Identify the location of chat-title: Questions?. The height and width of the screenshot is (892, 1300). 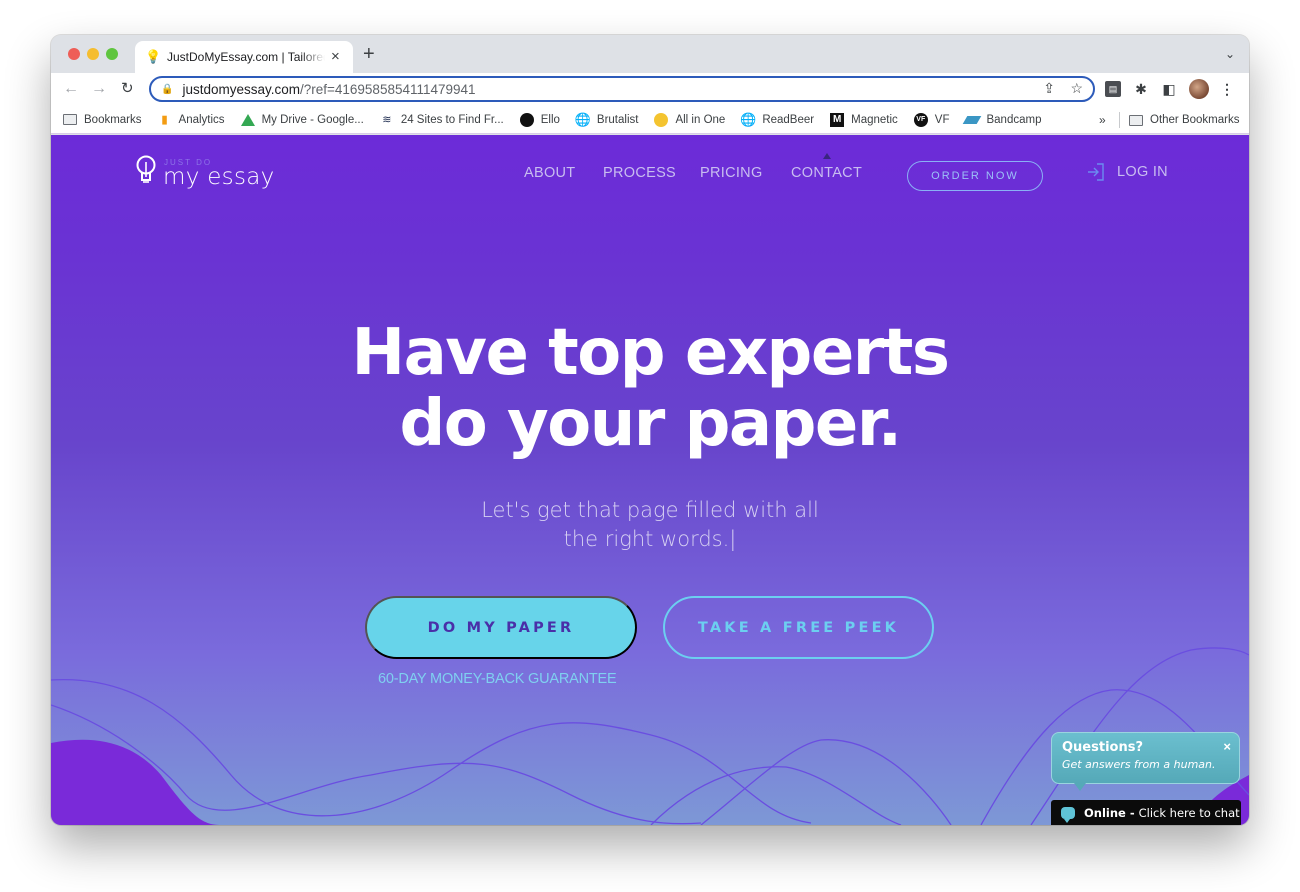
(1102, 747).